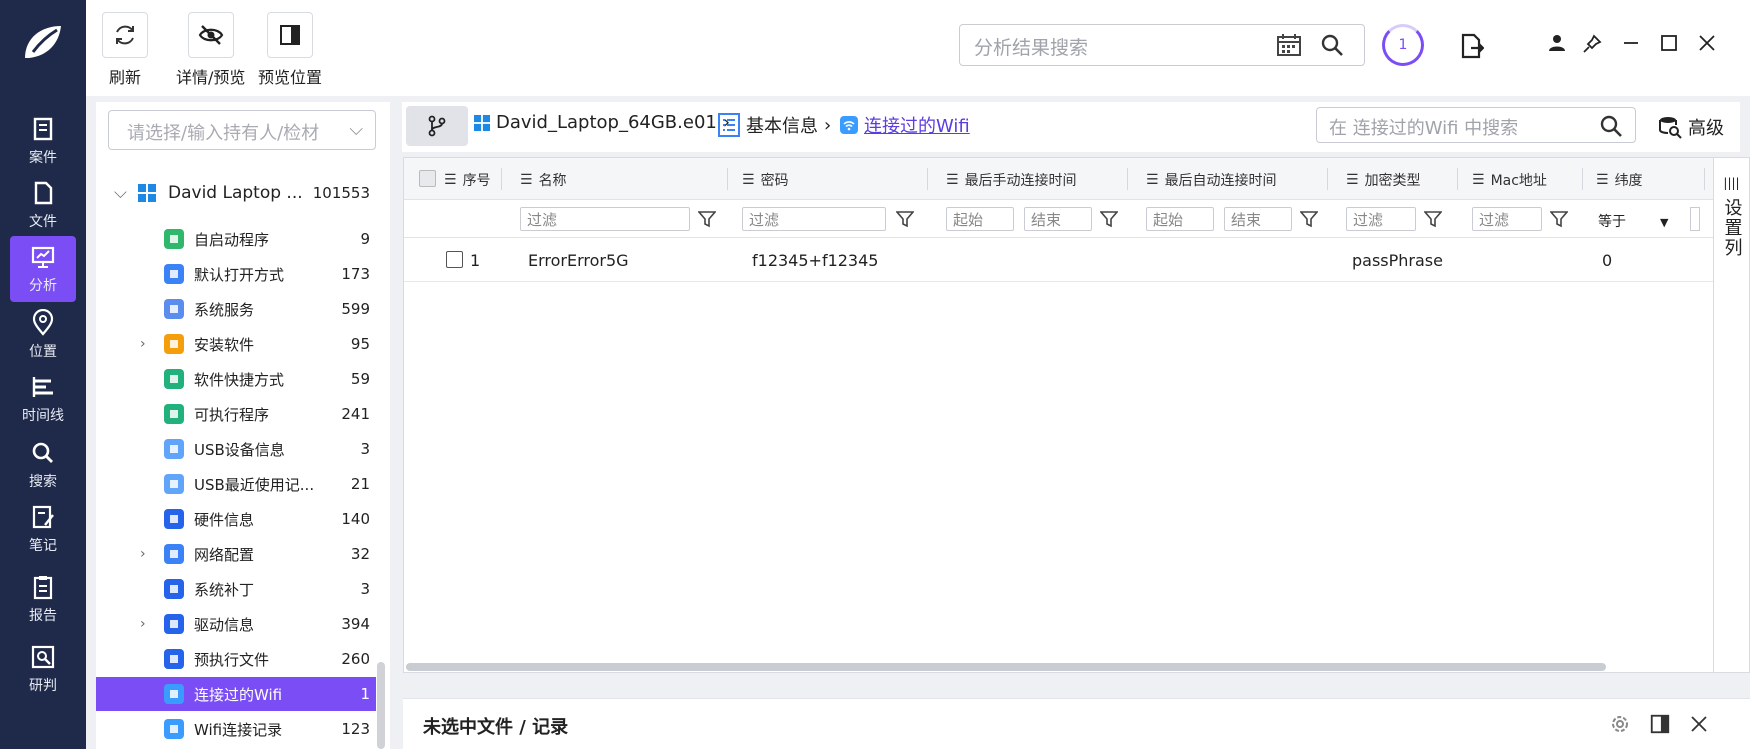  What do you see at coordinates (1592, 44) in the screenshot?
I see `pin-icon` at bounding box center [1592, 44].